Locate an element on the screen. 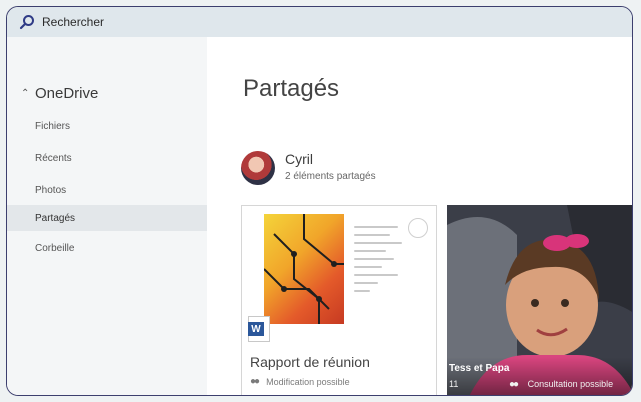 This screenshot has height=402, width=641. owner-name: Cyril is located at coordinates (299, 159).